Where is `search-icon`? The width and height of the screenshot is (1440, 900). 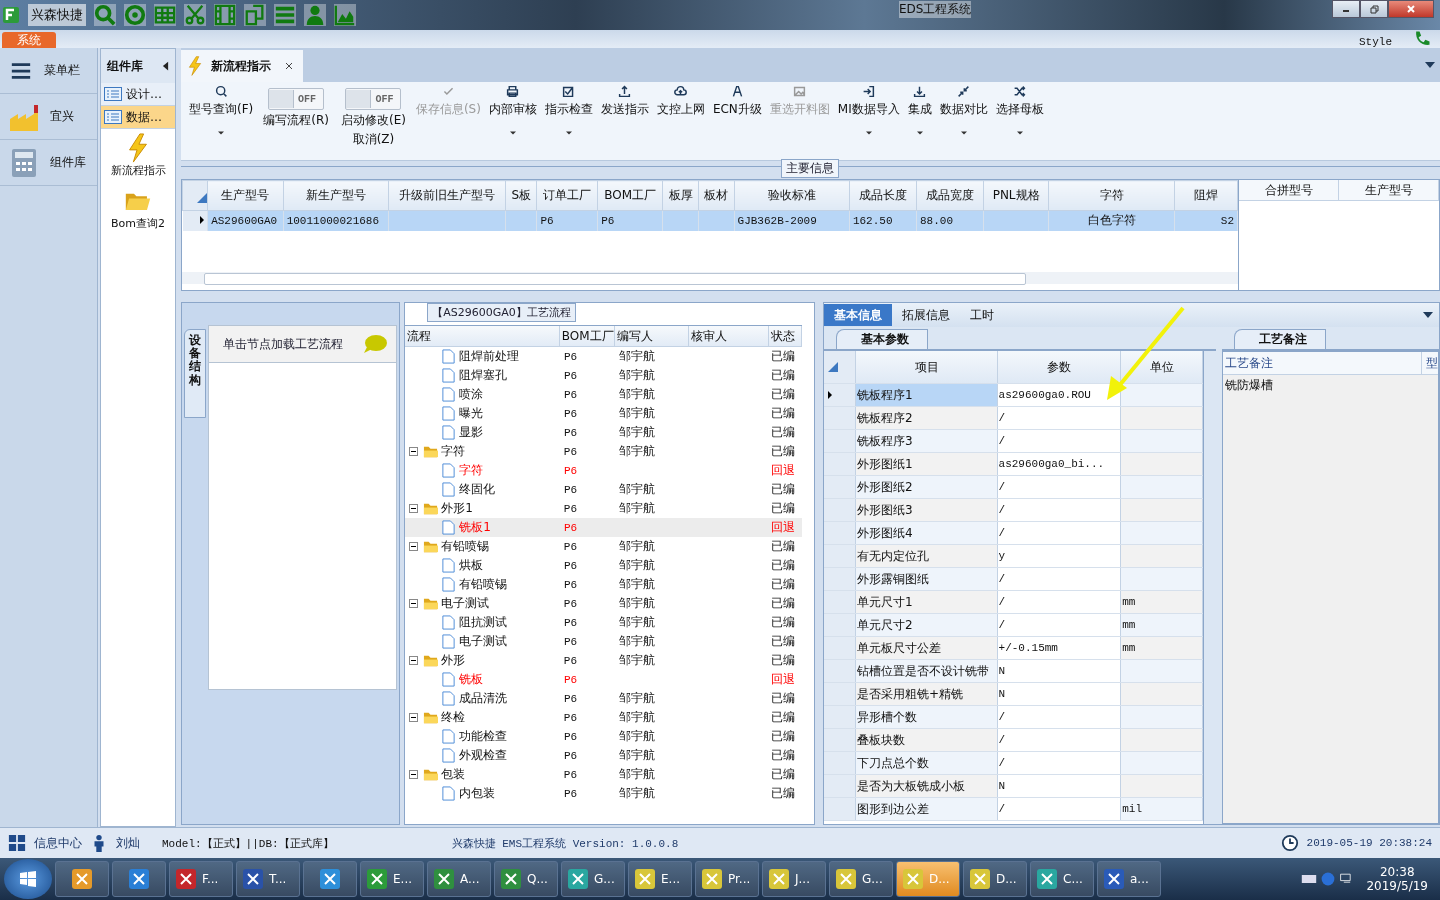
search-icon is located at coordinates (105, 15).